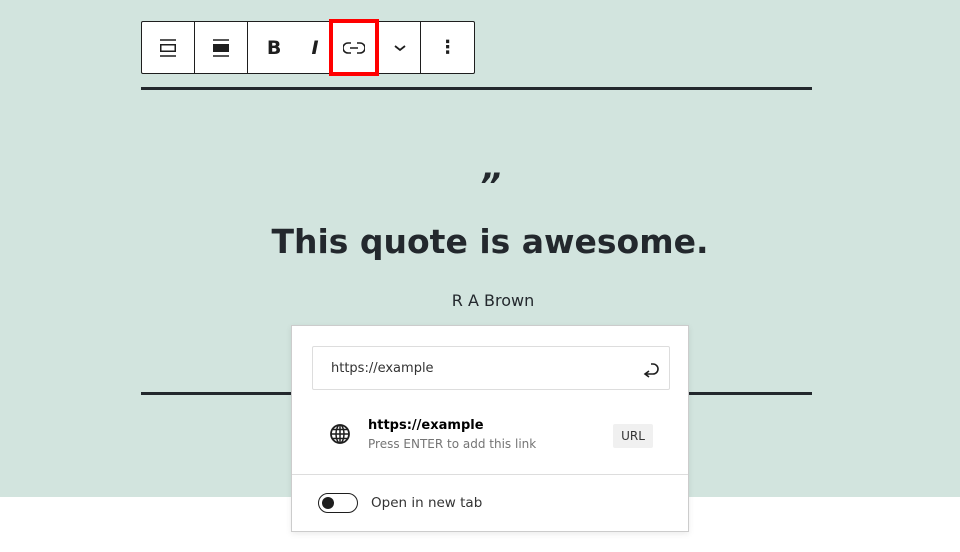  What do you see at coordinates (490, 474) in the screenshot?
I see `divider` at bounding box center [490, 474].